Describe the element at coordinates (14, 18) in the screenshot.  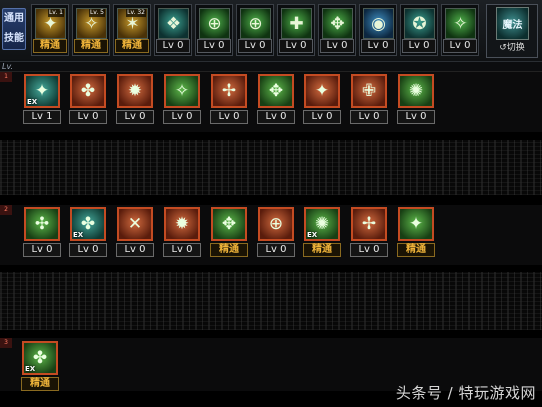
I see `common-skill-label-line1: 通用` at that location.